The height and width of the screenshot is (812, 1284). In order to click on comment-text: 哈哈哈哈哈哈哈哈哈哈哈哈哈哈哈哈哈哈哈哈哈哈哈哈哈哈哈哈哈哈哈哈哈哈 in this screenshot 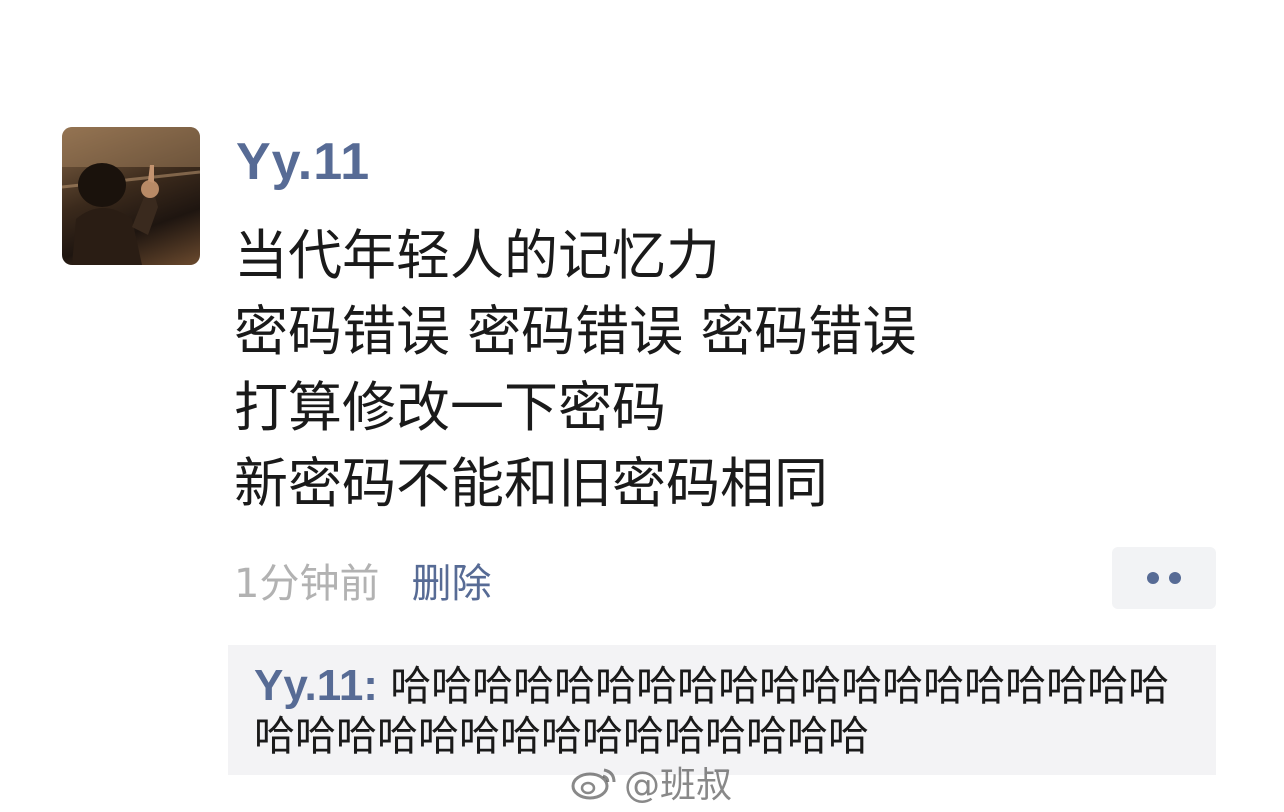, I will do `click(712, 711)`.